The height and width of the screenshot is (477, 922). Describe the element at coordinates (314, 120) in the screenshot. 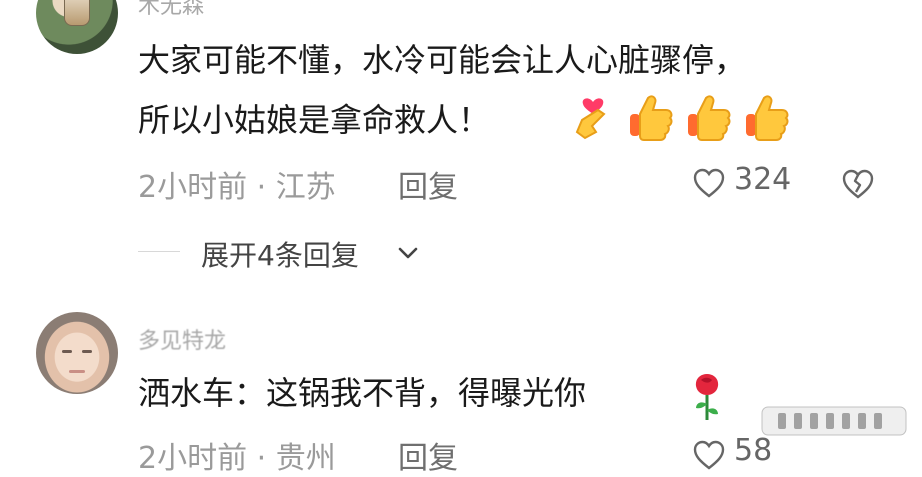

I see `comment-text-line: 所以小姑娘是拿命救人！` at that location.